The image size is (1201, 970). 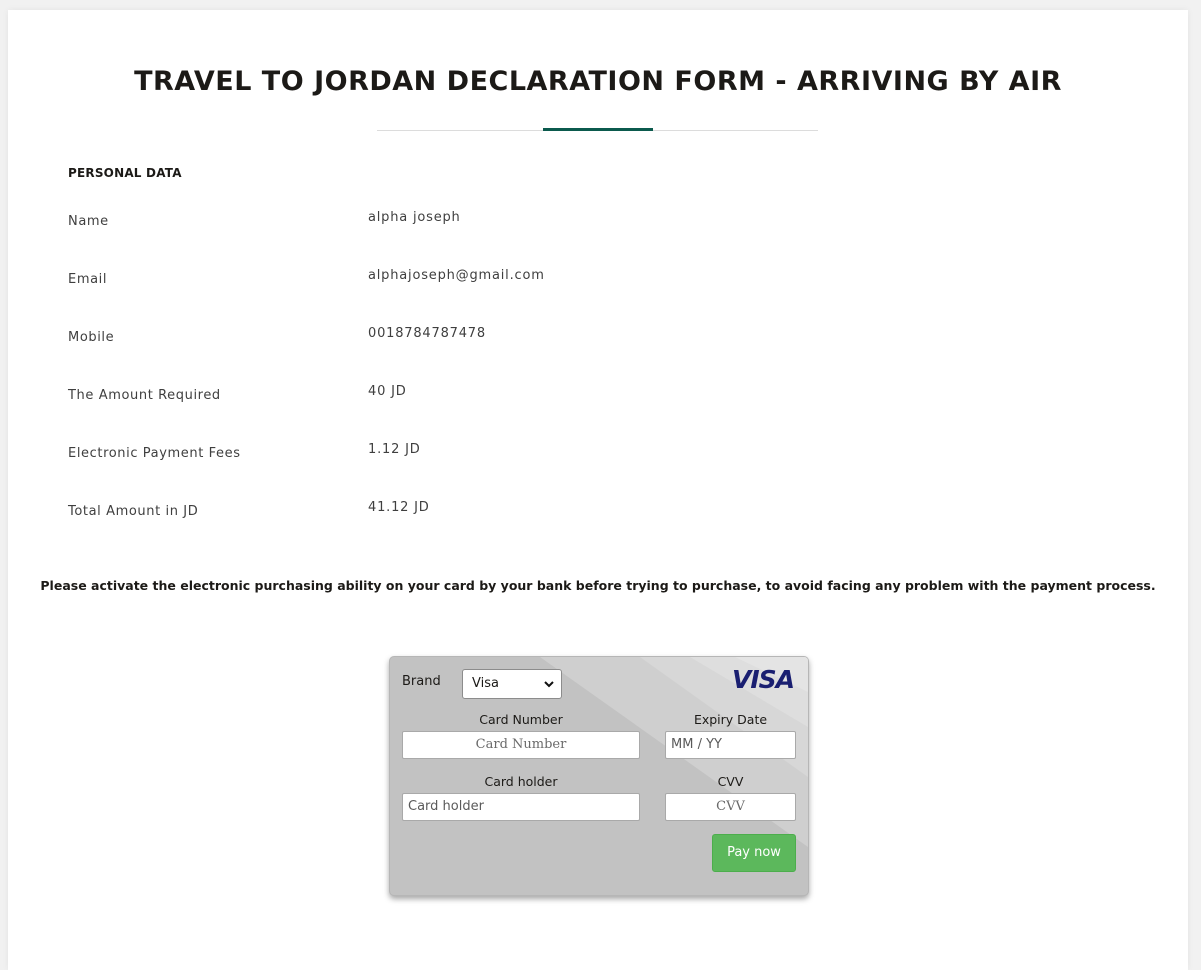 I want to click on field-value: 40 JD, so click(x=387, y=391).